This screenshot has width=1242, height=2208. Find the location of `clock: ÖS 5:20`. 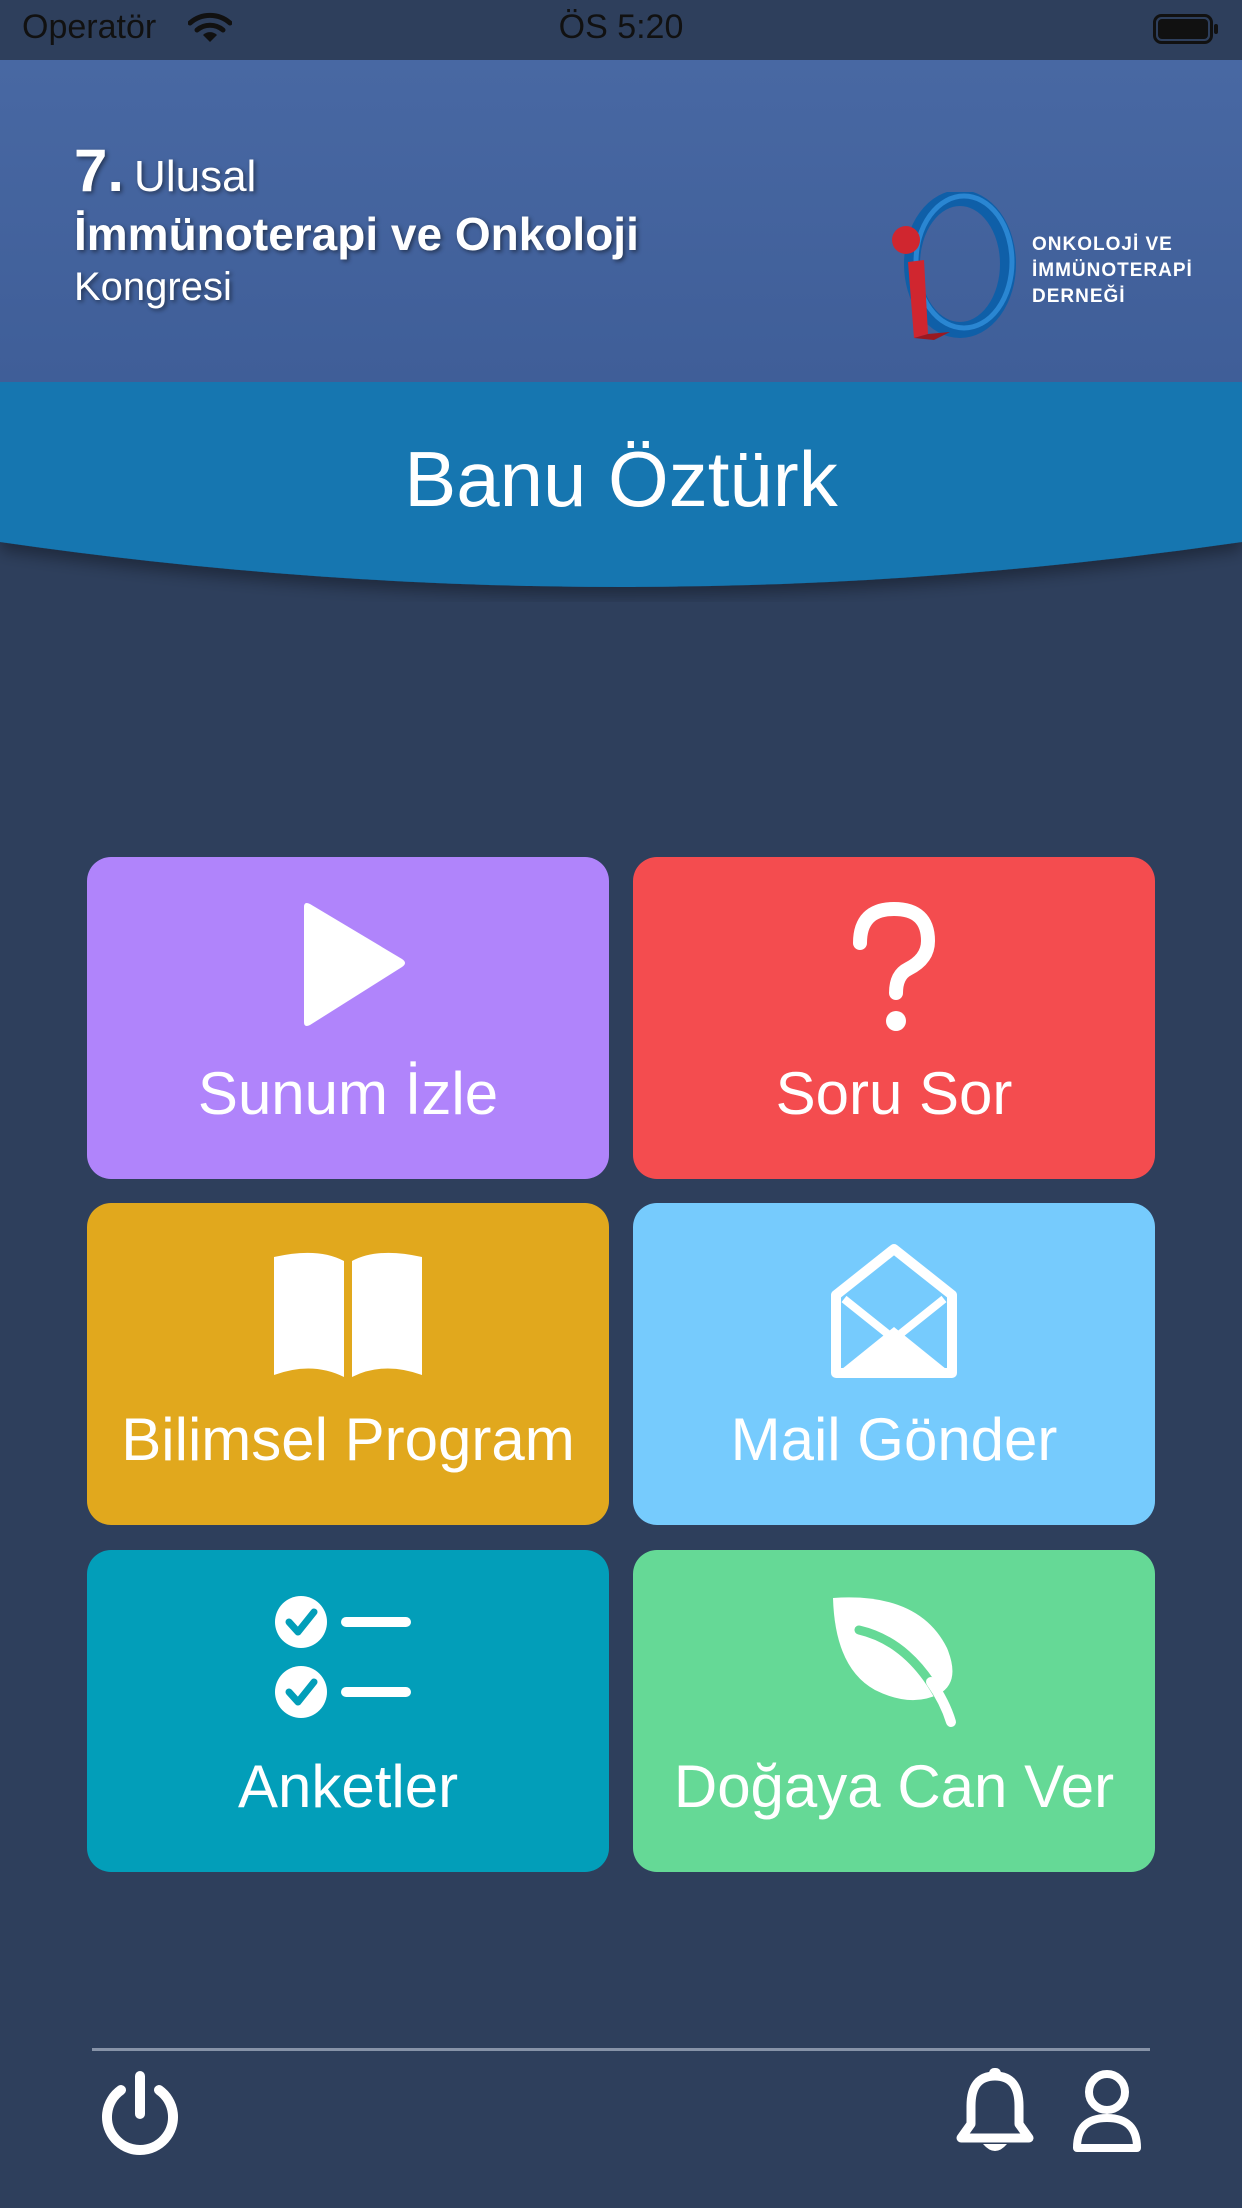

clock: ÖS 5:20 is located at coordinates (621, 27).